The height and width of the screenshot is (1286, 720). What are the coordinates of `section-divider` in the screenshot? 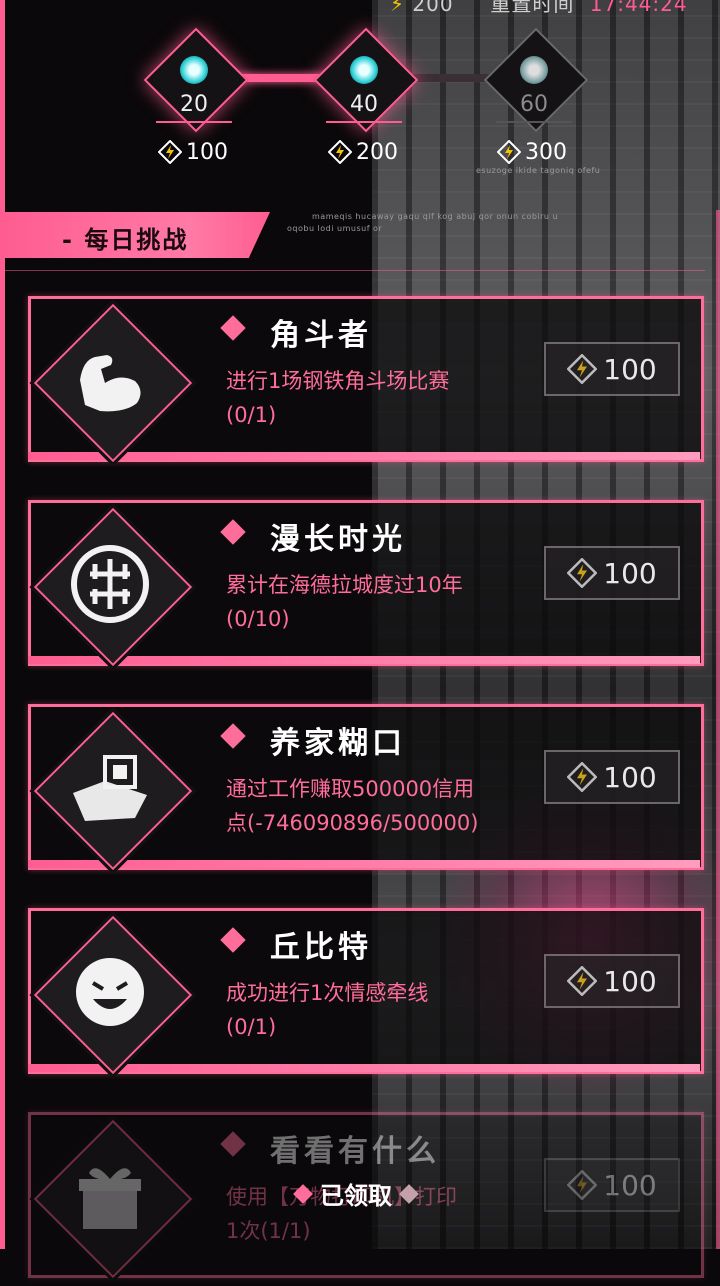 It's located at (355, 270).